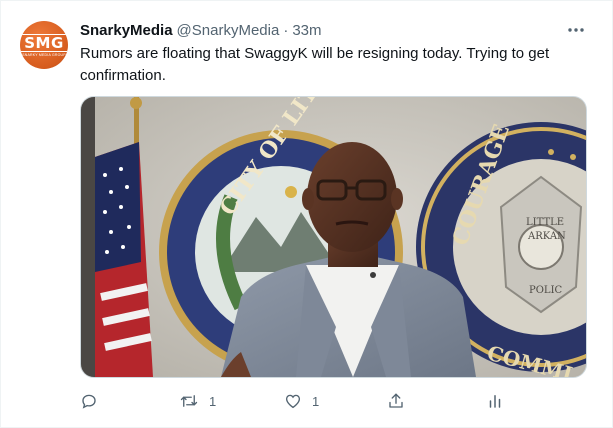  What do you see at coordinates (44, 42) in the screenshot?
I see `avatar-logo-text: SMG` at bounding box center [44, 42].